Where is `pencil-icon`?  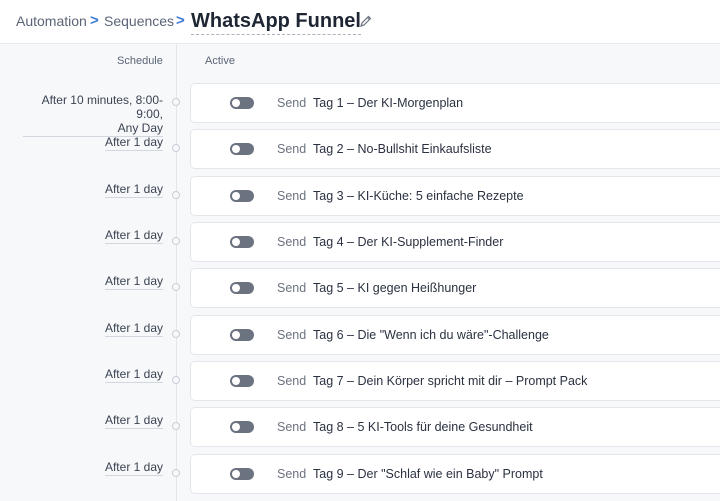 pencil-icon is located at coordinates (366, 21).